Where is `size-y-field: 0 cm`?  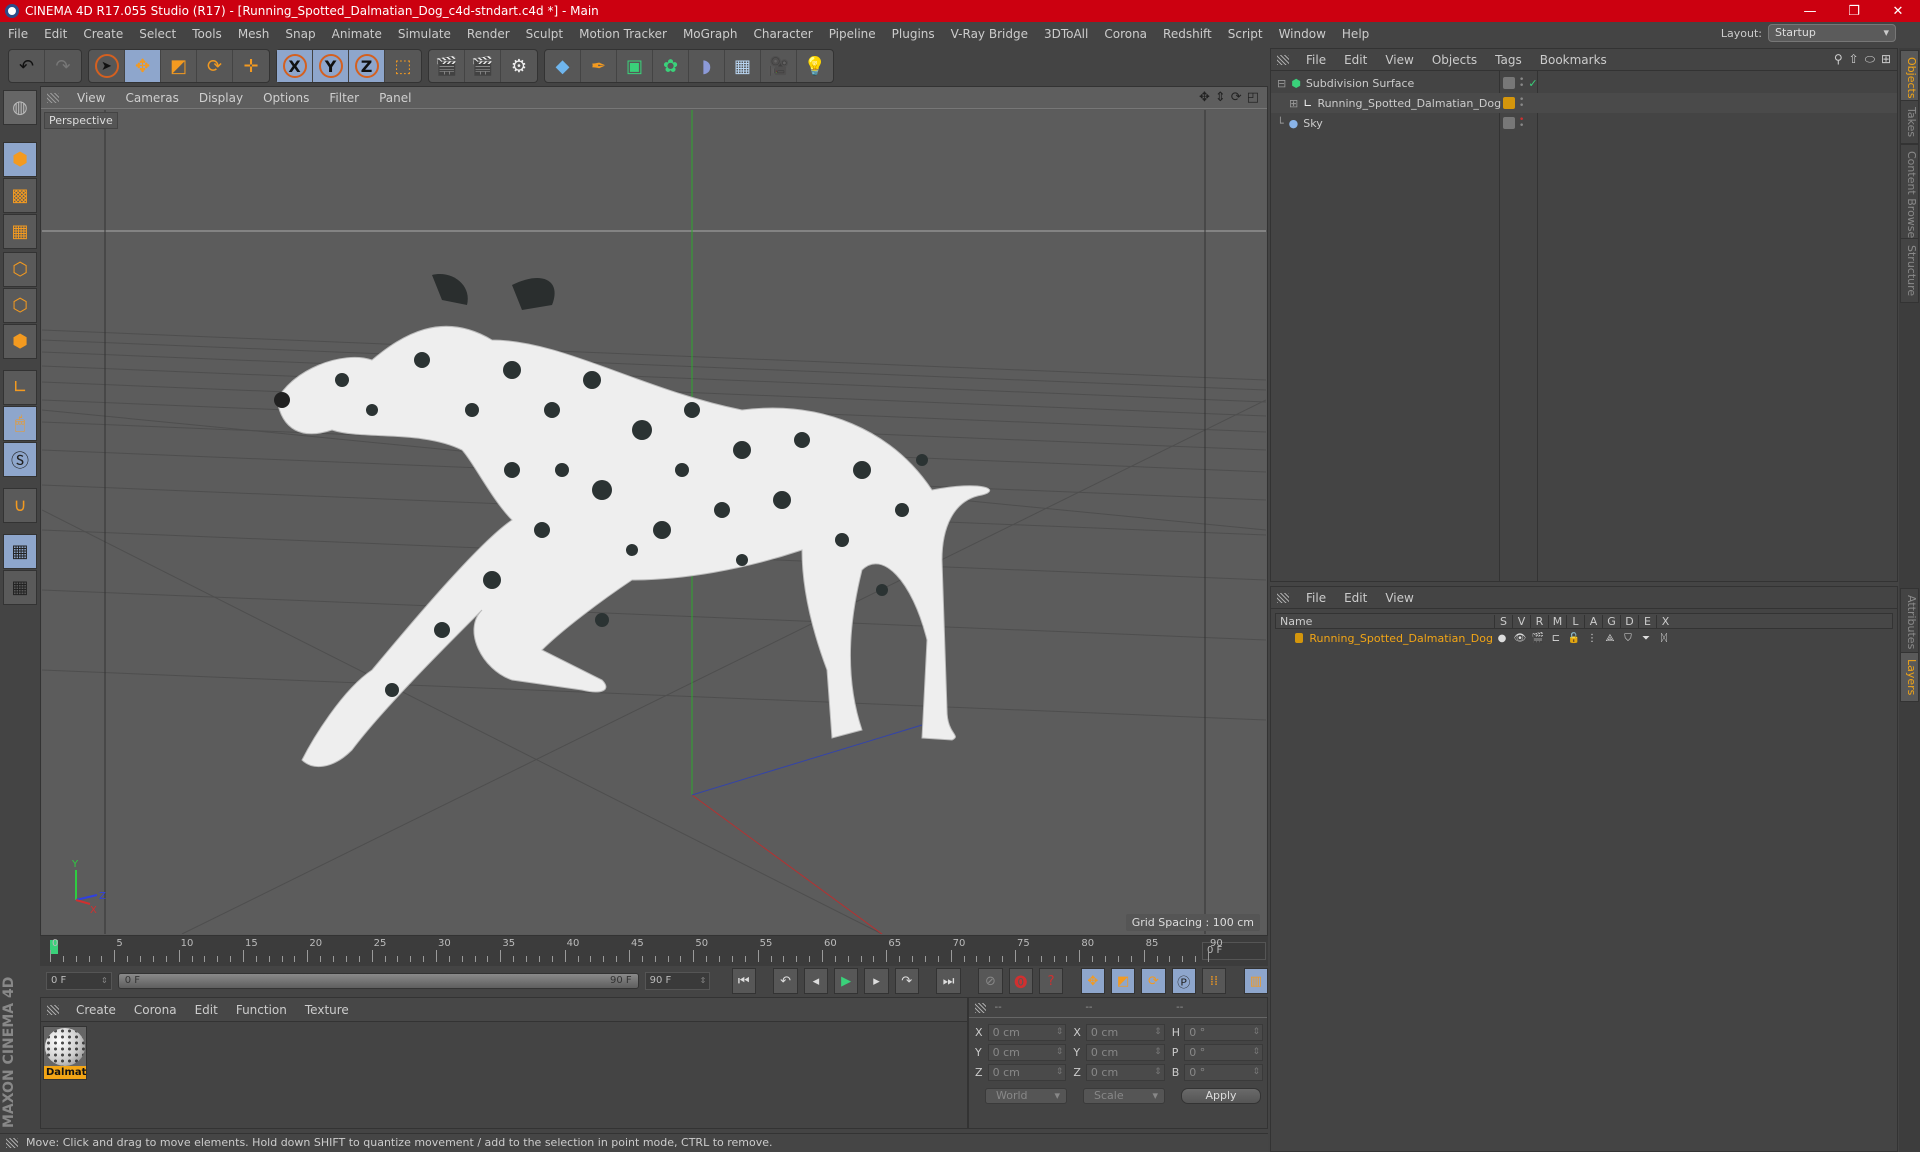
size-y-field: 0 cm is located at coordinates (1125, 1052).